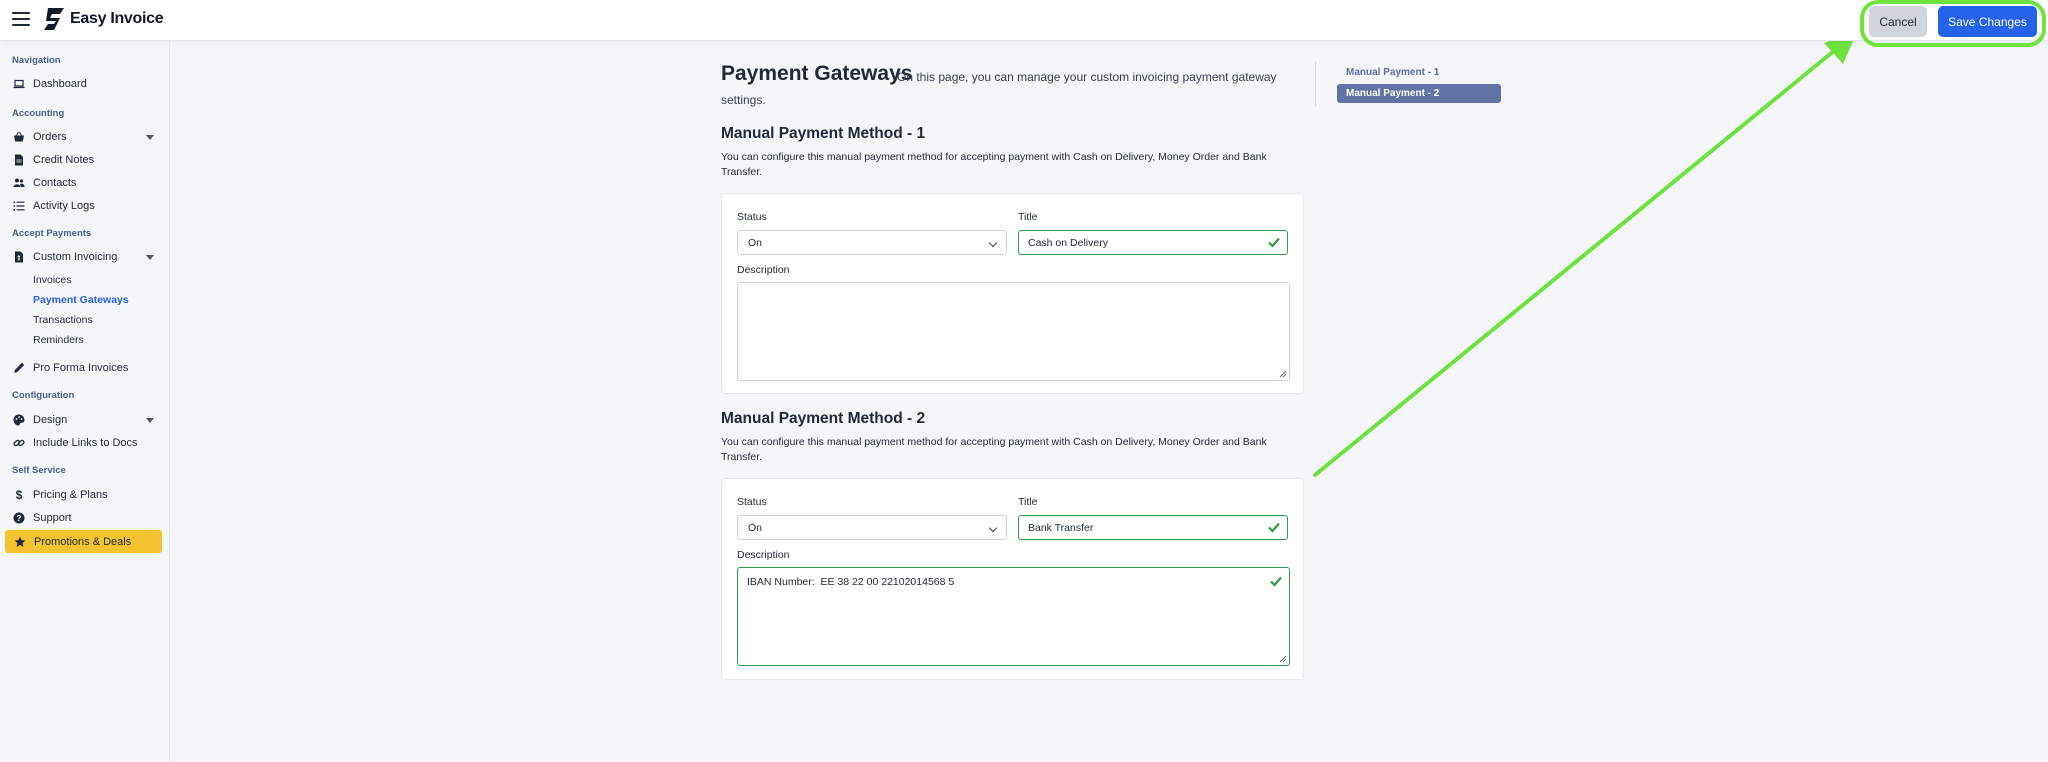  What do you see at coordinates (21, 19) in the screenshot?
I see `menu-icon` at bounding box center [21, 19].